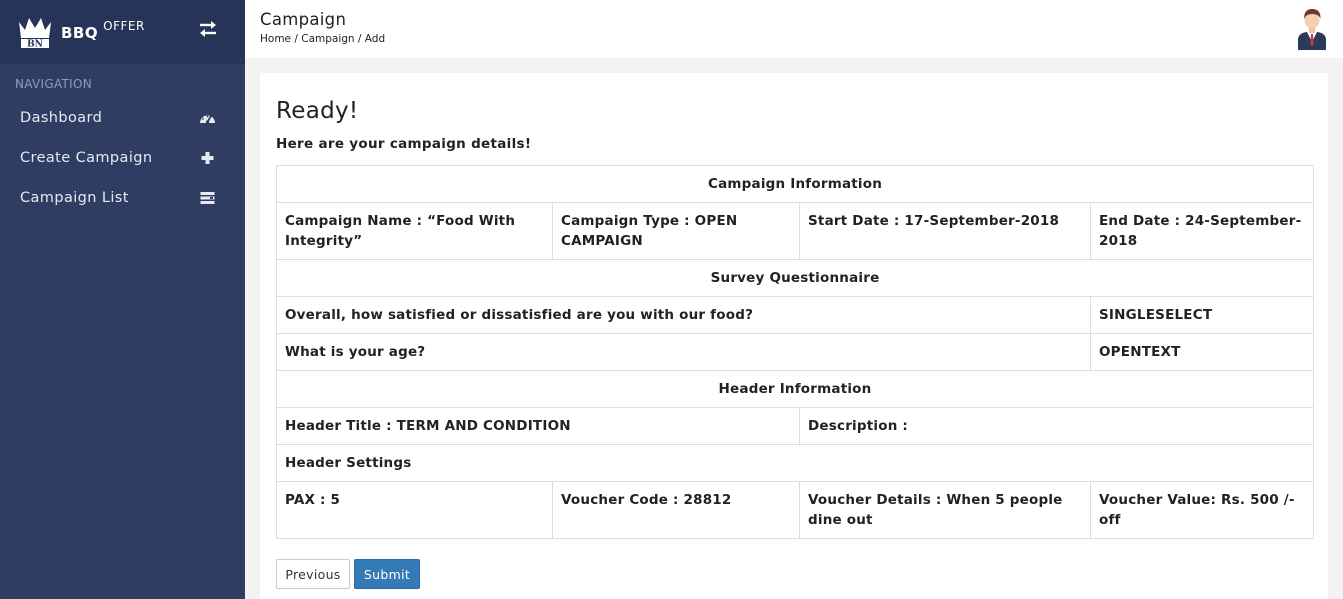  I want to click on table-row: Survey Questionnaire, so click(795, 278).